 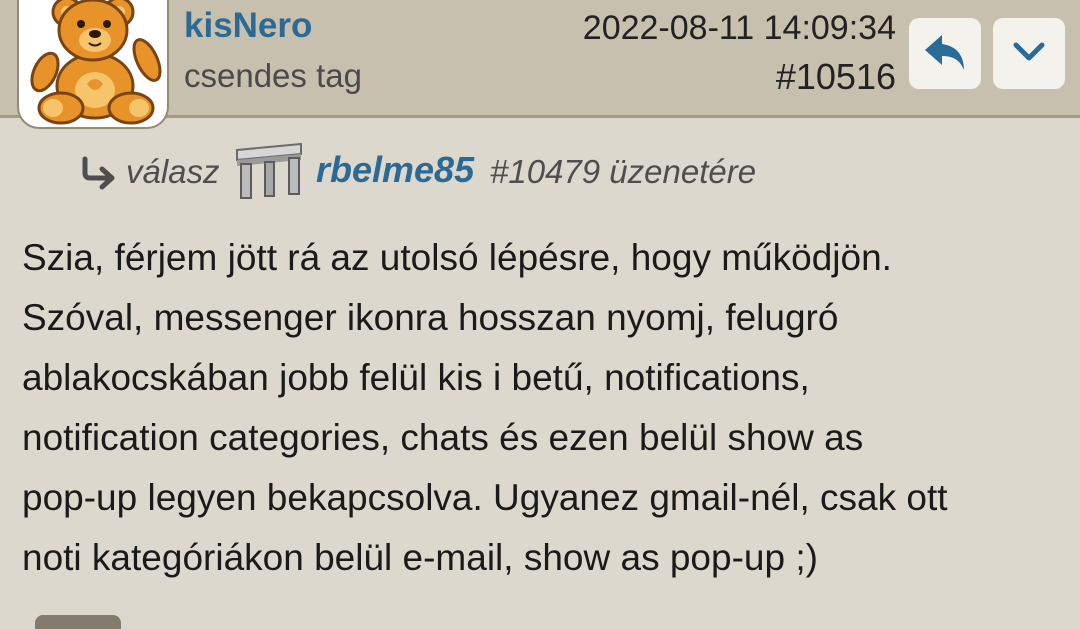 What do you see at coordinates (78, 622) in the screenshot?
I see `next-element-edge` at bounding box center [78, 622].